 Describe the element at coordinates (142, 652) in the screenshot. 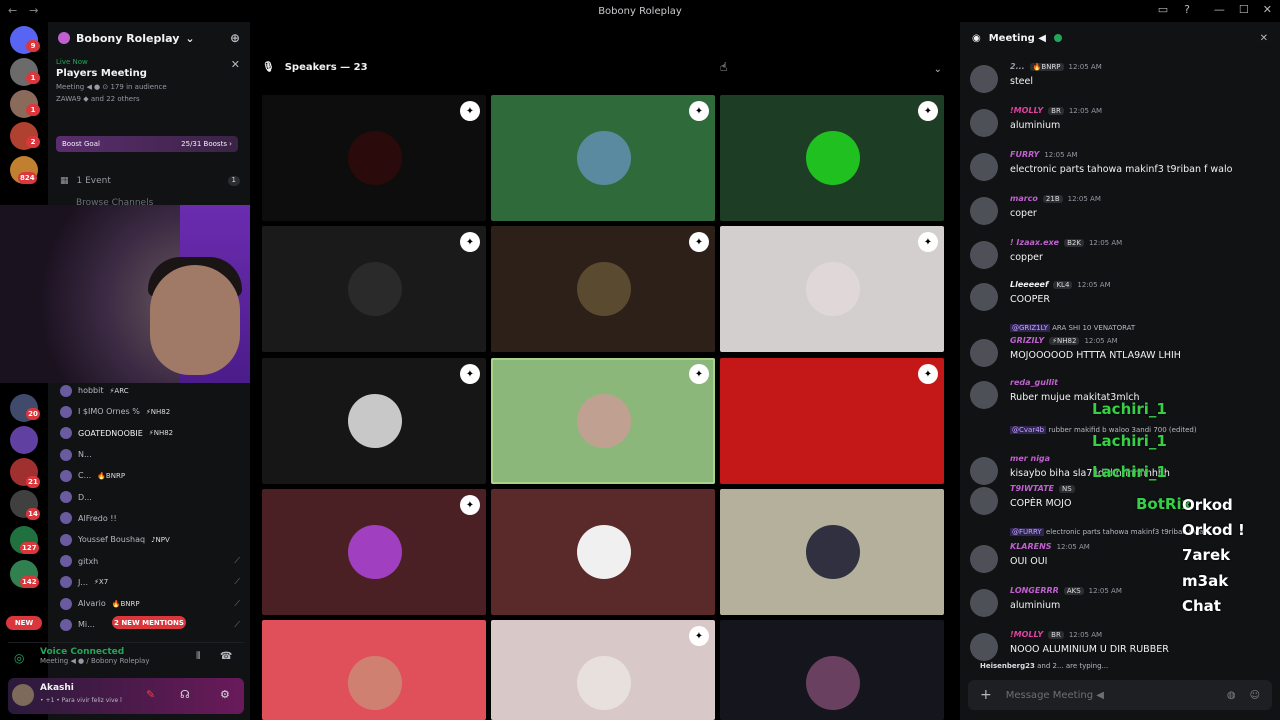

I see `voice-status: Voice Connected` at that location.